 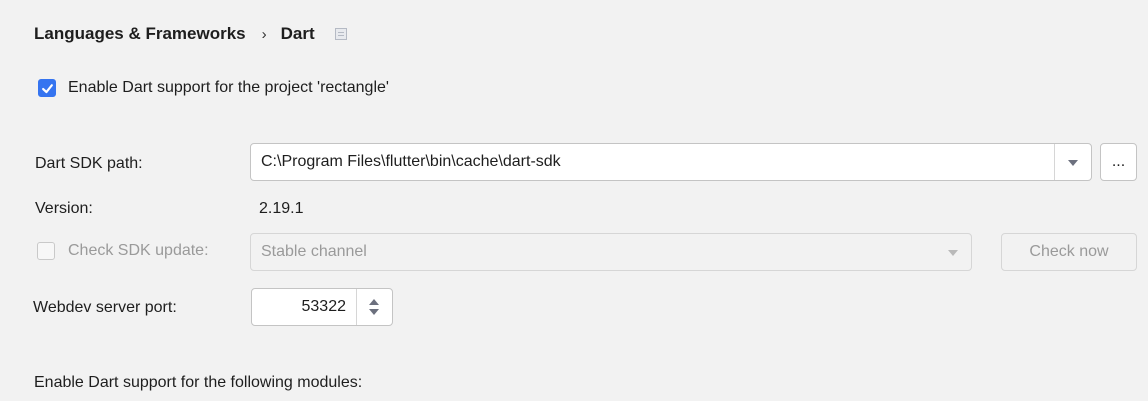 What do you see at coordinates (1054, 162) in the screenshot?
I see `combo-divider` at bounding box center [1054, 162].